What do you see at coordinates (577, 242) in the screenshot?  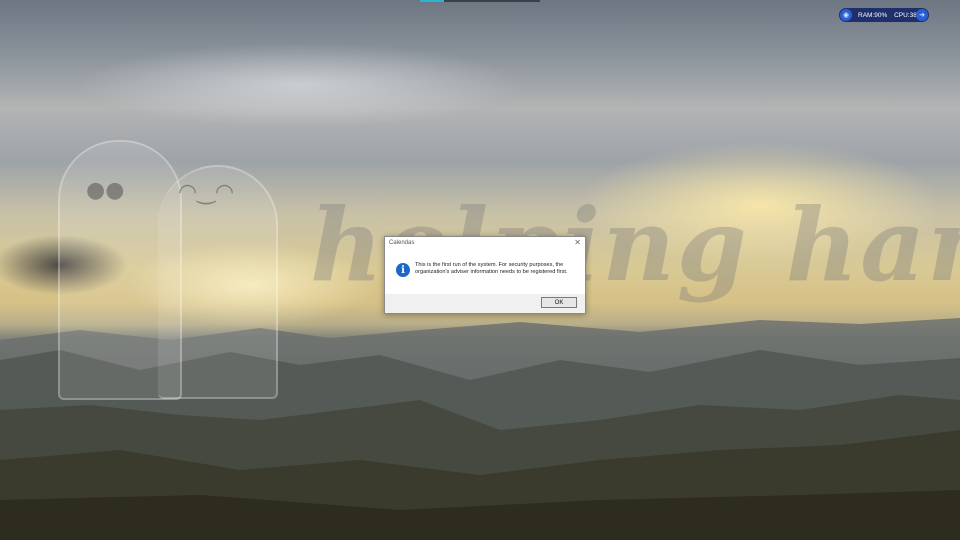 I see `close-icon: ✕` at bounding box center [577, 242].